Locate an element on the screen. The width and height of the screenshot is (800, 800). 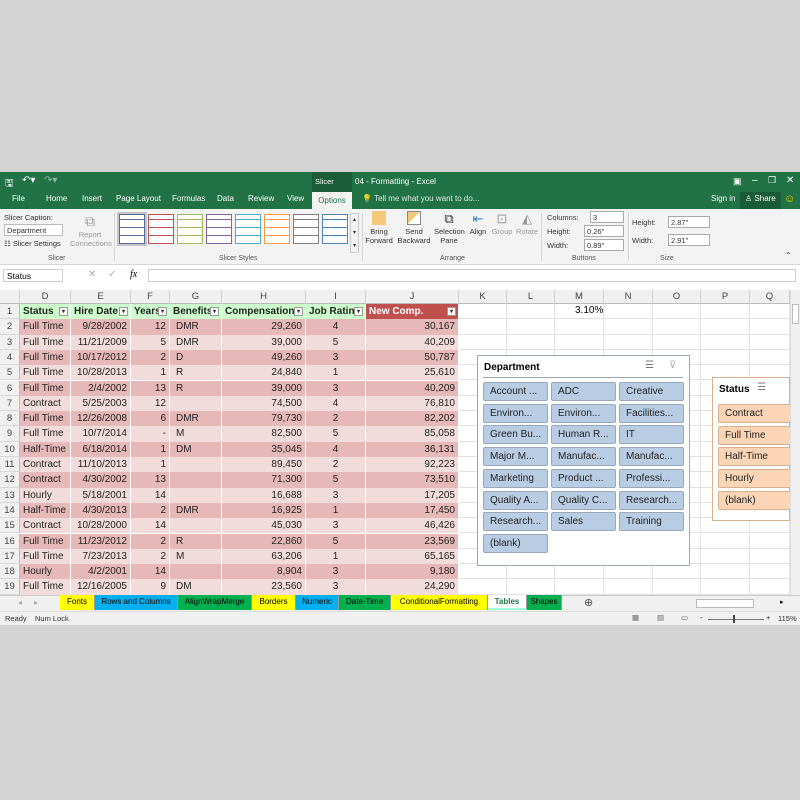
table-cell: 10/28/2000 is located at coordinates (101, 526).